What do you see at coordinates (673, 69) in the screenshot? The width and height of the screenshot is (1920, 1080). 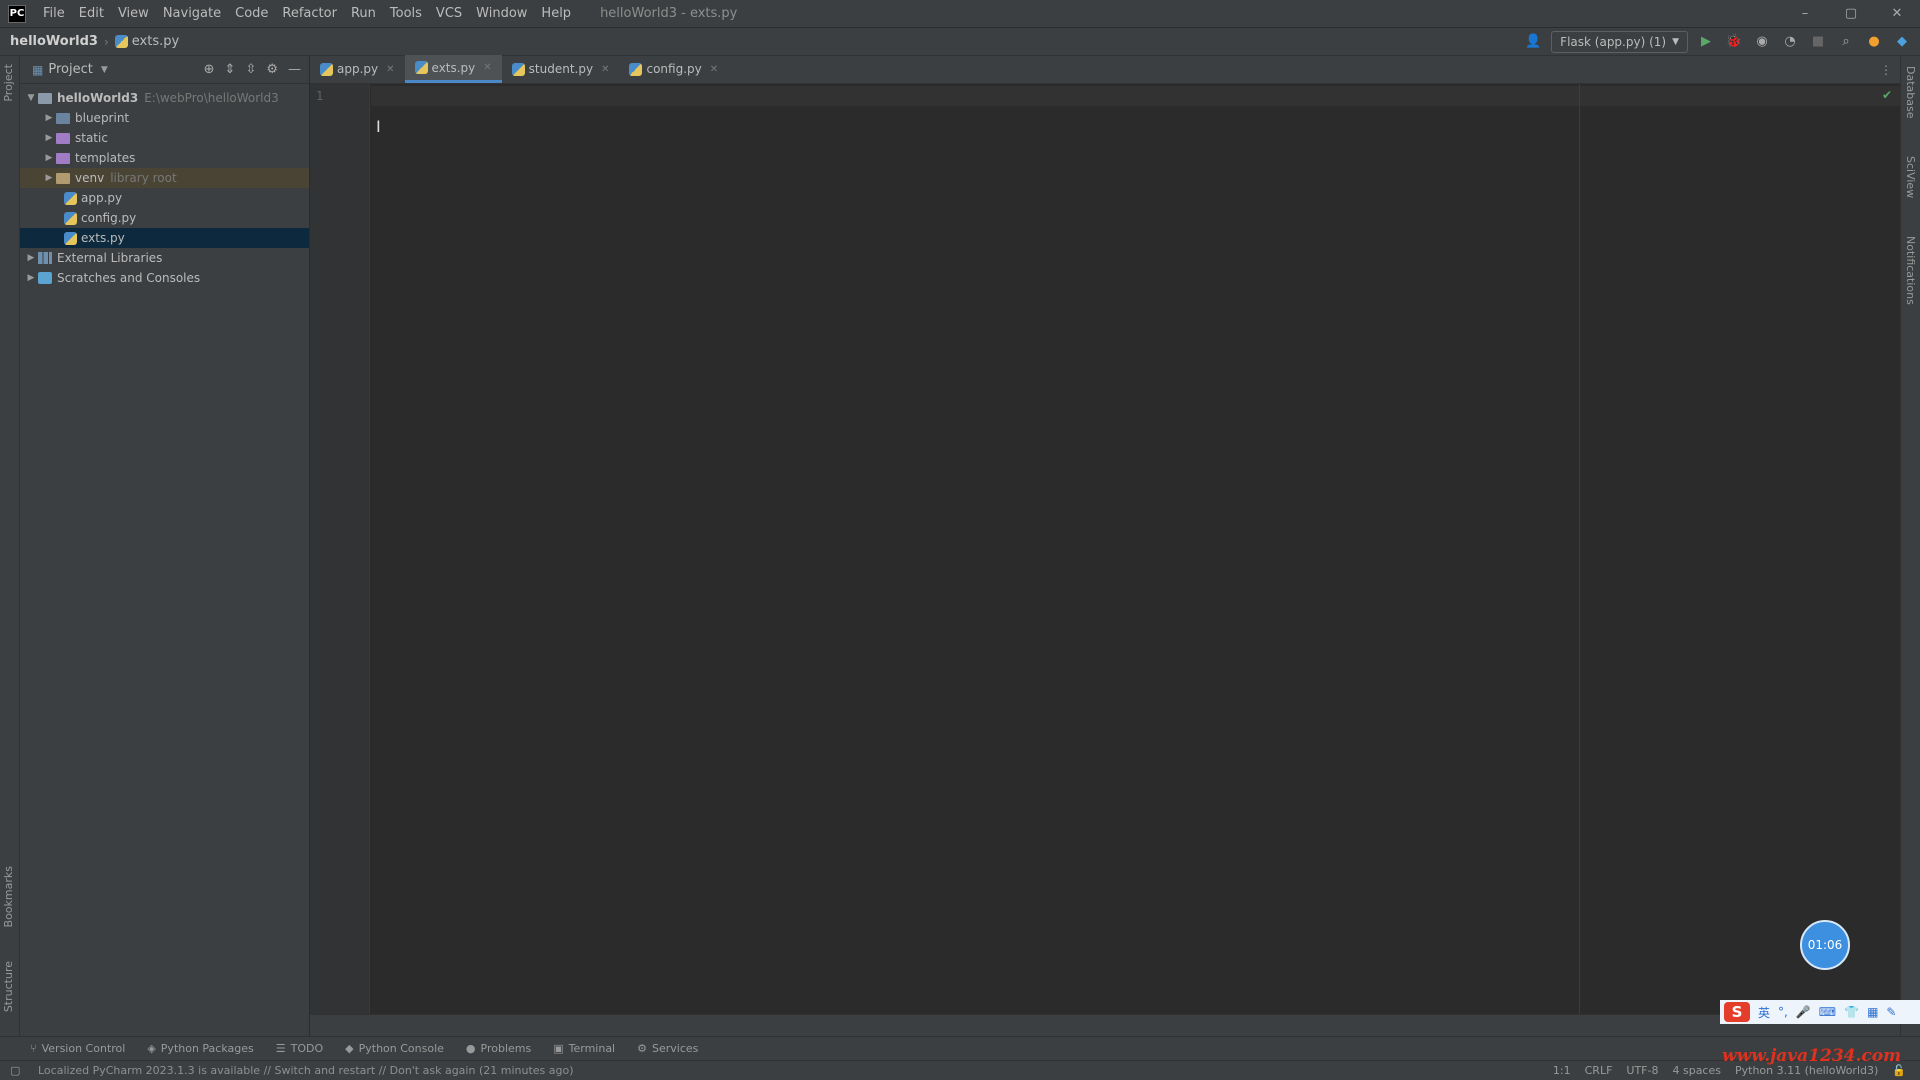 I see `tab-config-py: config.py ✕` at bounding box center [673, 69].